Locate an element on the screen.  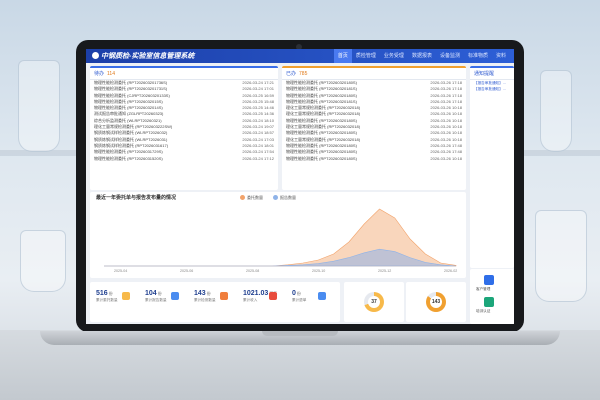
nav-item-devices: 设备监测 is located at coordinates (450, 56).